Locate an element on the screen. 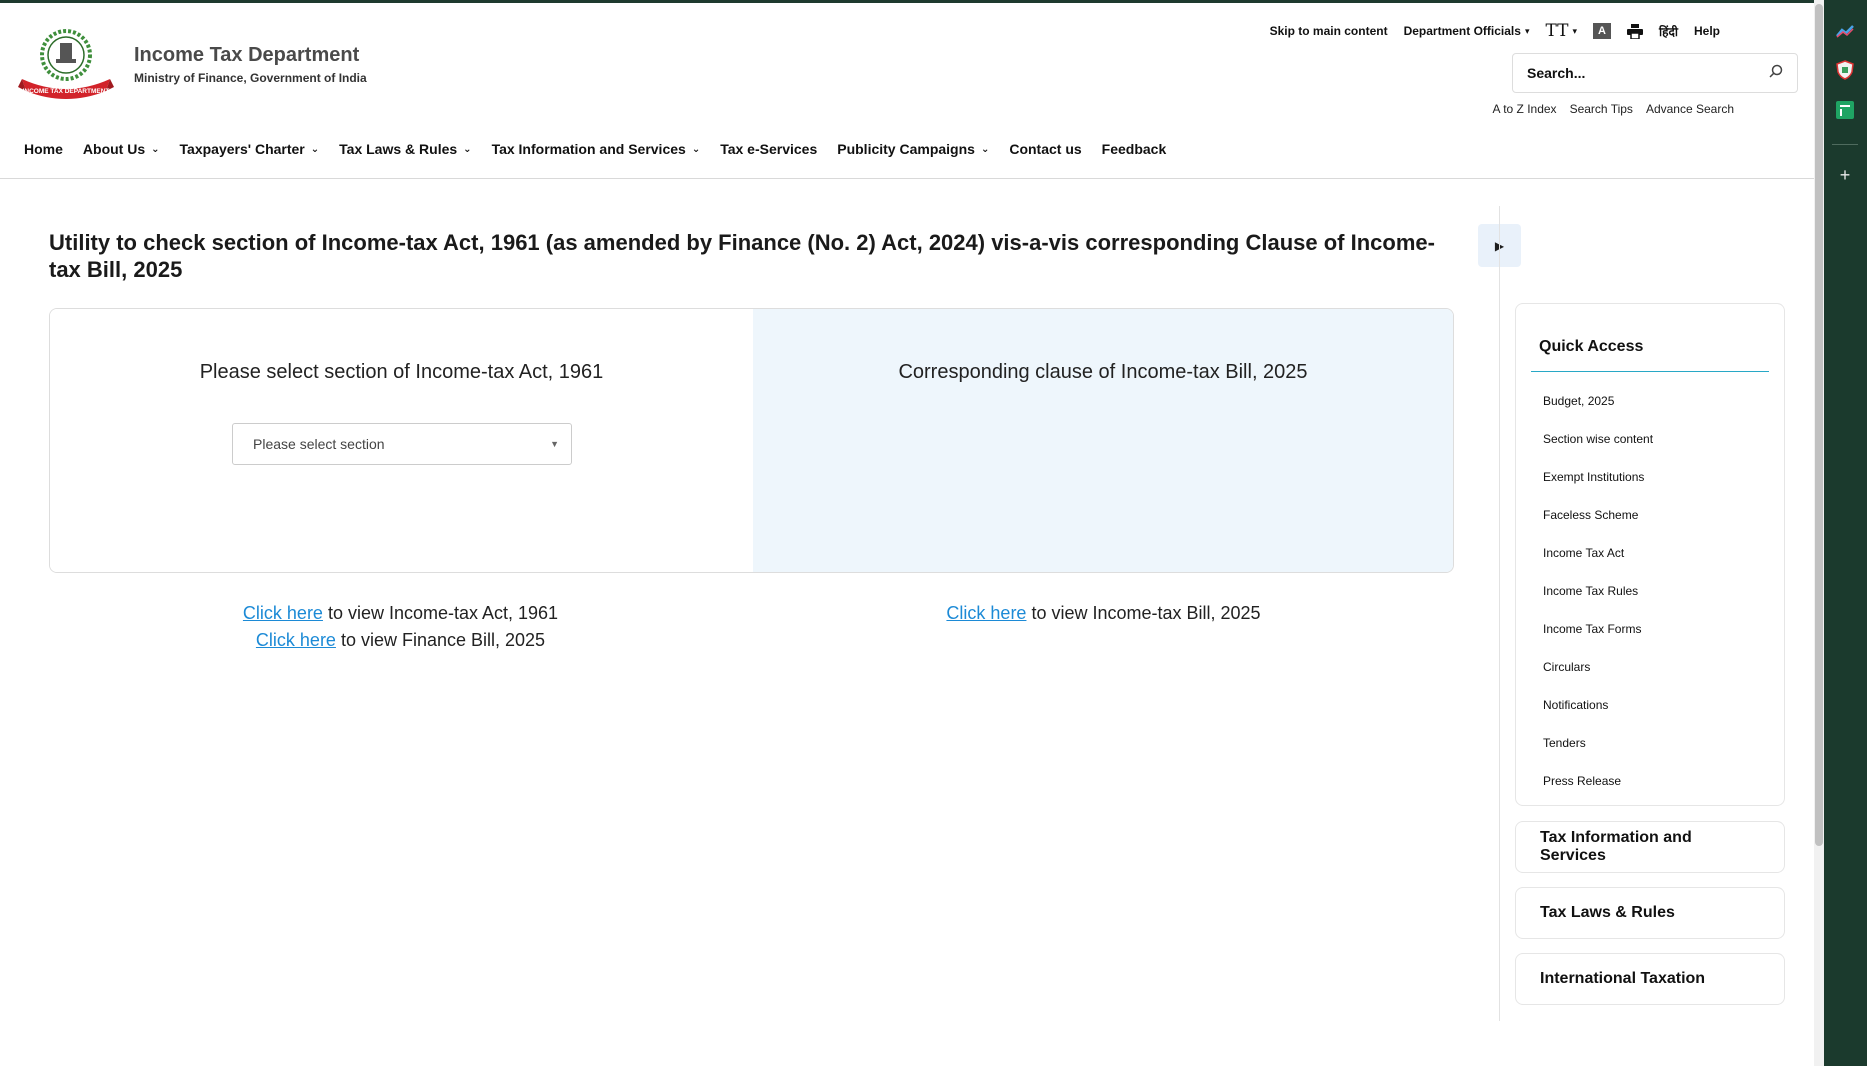  bill-links: Click here to view Income-tax Bill, 2025 is located at coordinates (1103, 613).